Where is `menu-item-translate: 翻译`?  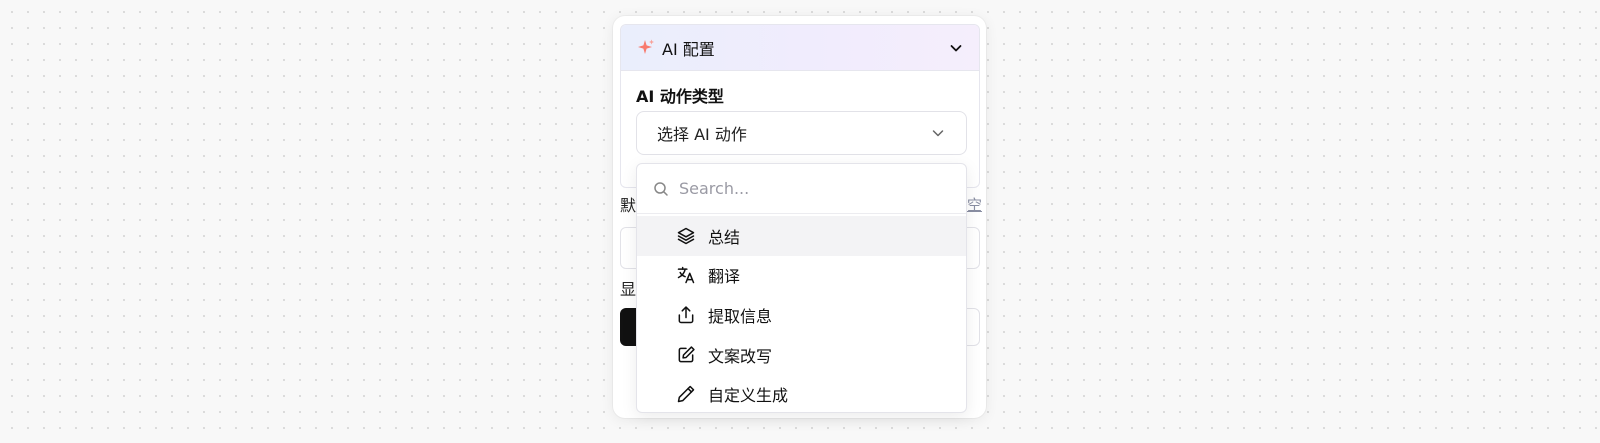 menu-item-translate: 翻译 is located at coordinates (801, 276).